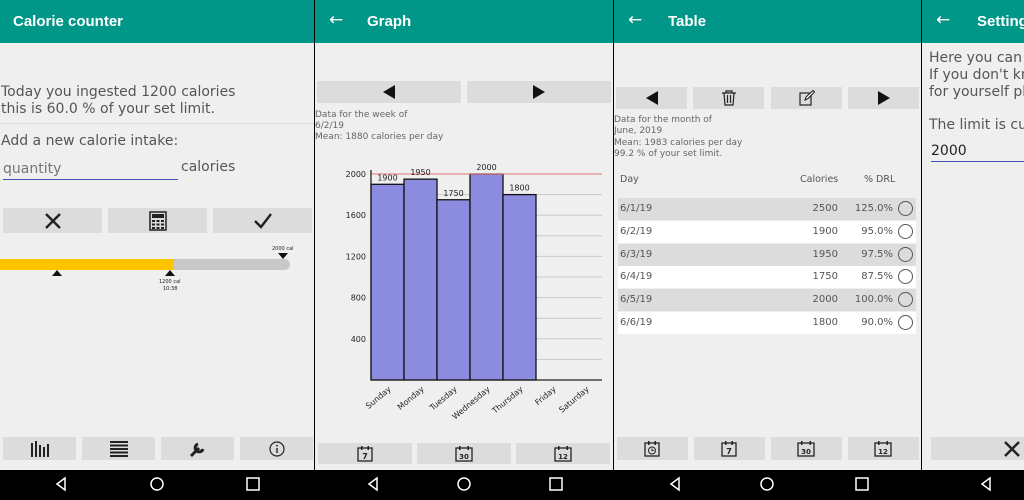 This screenshot has width=1024, height=500. What do you see at coordinates (877, 322) in the screenshot?
I see `row-drl: 90.0%` at bounding box center [877, 322].